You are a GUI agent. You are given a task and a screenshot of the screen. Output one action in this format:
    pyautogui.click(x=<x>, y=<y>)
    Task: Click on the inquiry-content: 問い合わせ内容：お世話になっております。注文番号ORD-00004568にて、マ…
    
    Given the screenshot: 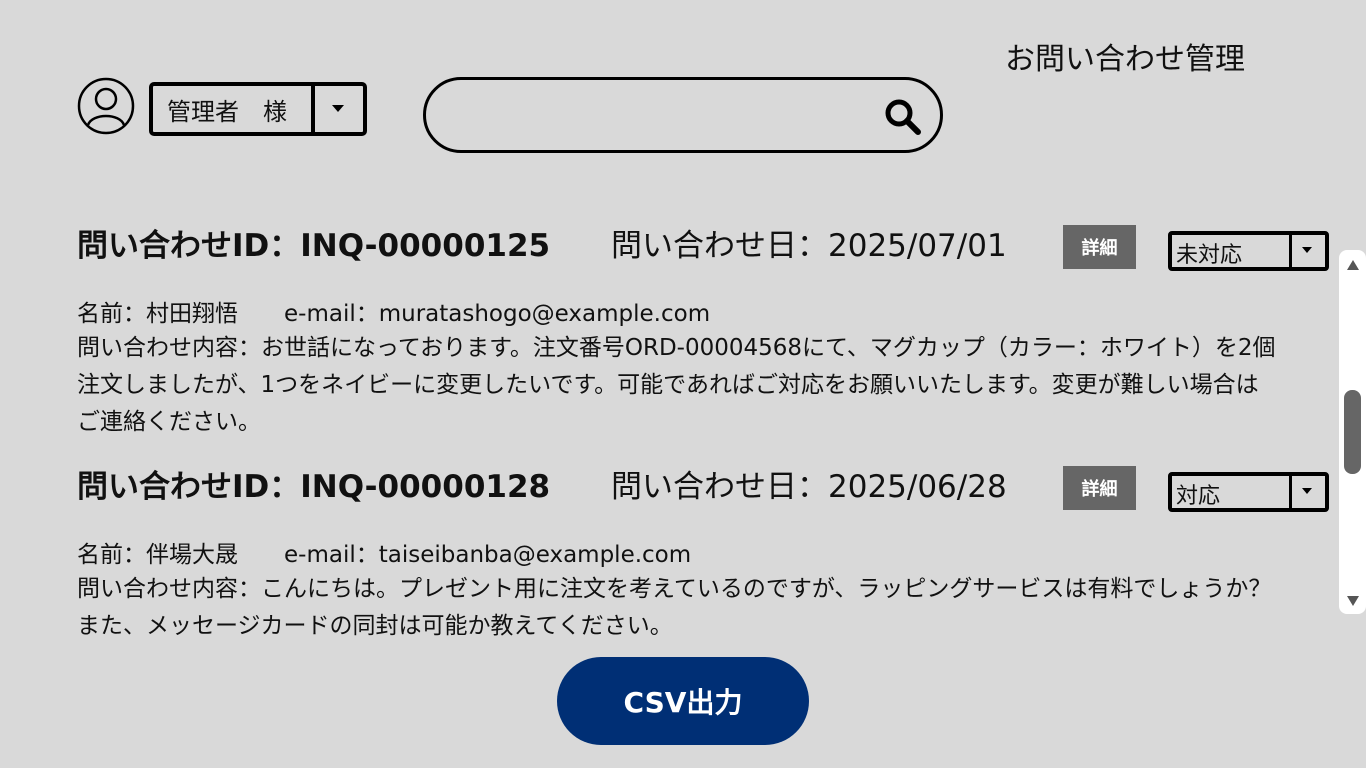 What is the action you would take?
    pyautogui.click(x=676, y=385)
    